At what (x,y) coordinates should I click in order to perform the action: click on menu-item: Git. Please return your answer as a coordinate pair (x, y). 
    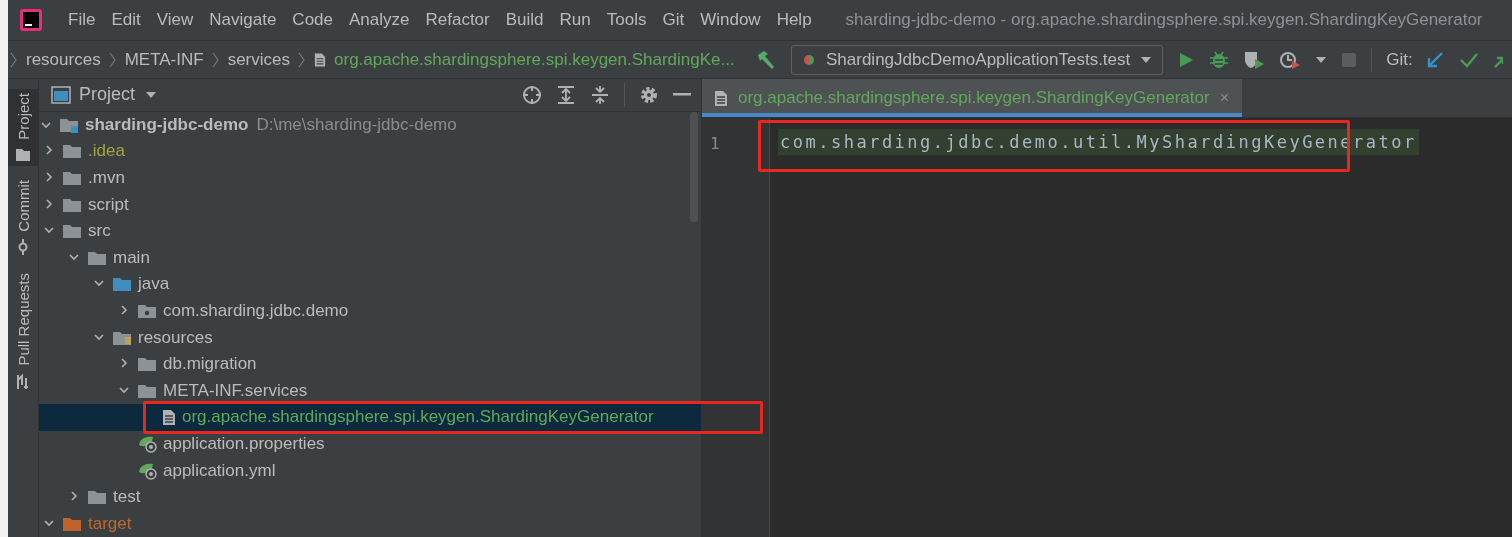
    Looking at the image, I should click on (673, 20).